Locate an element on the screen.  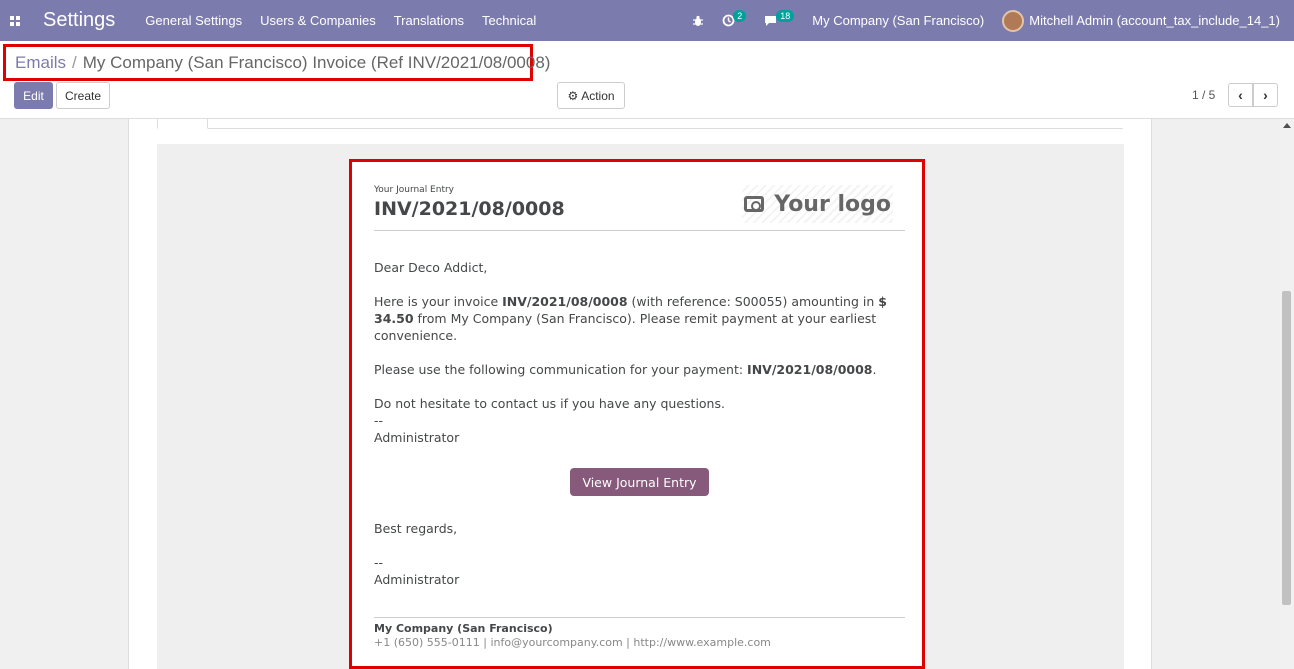
action-button: ⚙ Action is located at coordinates (591, 95).